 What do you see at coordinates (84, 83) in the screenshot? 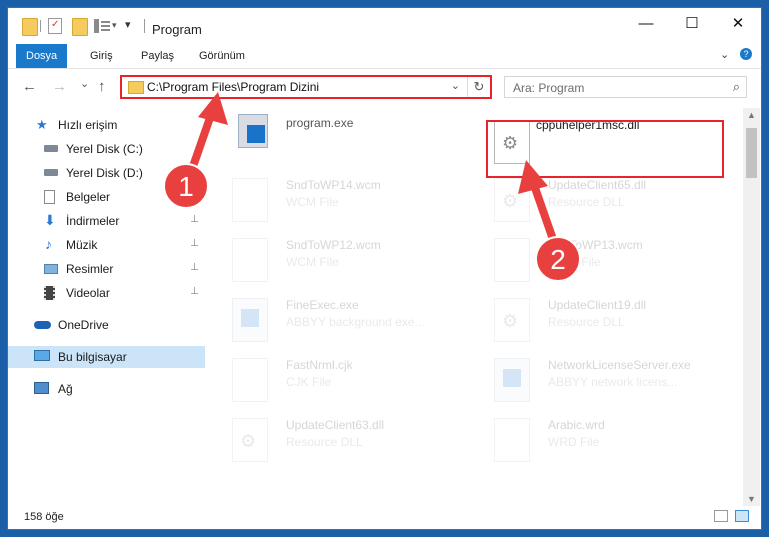
I see `recent-locations-button: ⌄` at bounding box center [84, 83].